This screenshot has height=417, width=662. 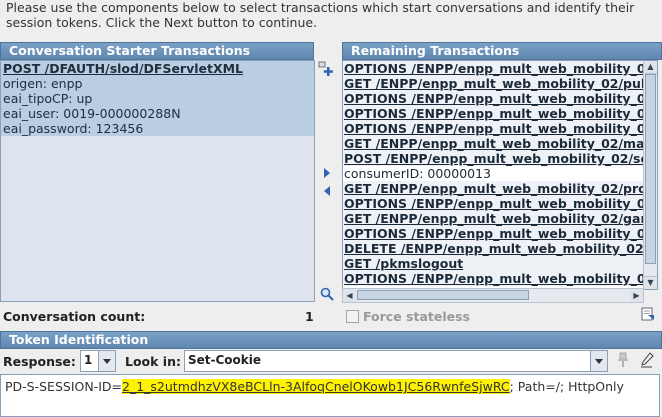 I want to click on horizontal-scroll-thumb, so click(x=443, y=295).